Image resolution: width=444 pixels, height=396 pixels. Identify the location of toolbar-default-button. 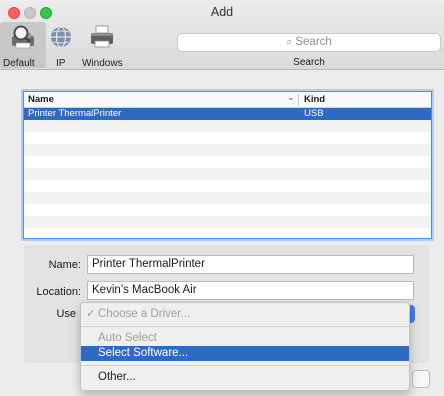
(23, 37).